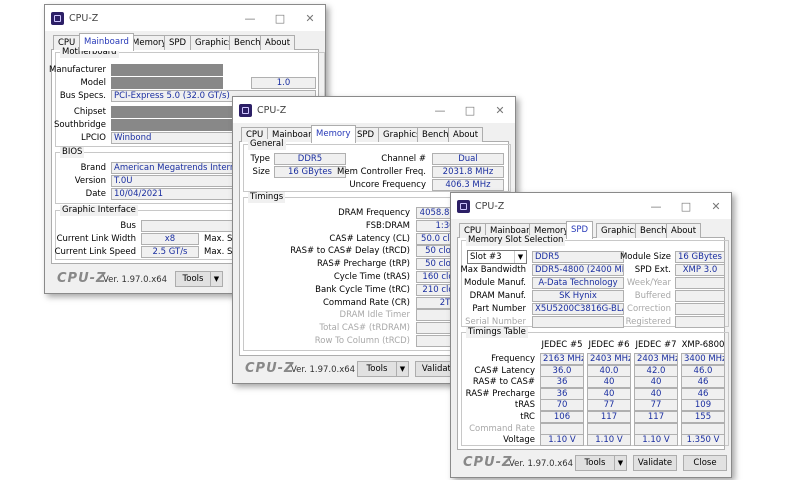  What do you see at coordinates (649, 309) in the screenshot?
I see `correction-label: Correction` at bounding box center [649, 309].